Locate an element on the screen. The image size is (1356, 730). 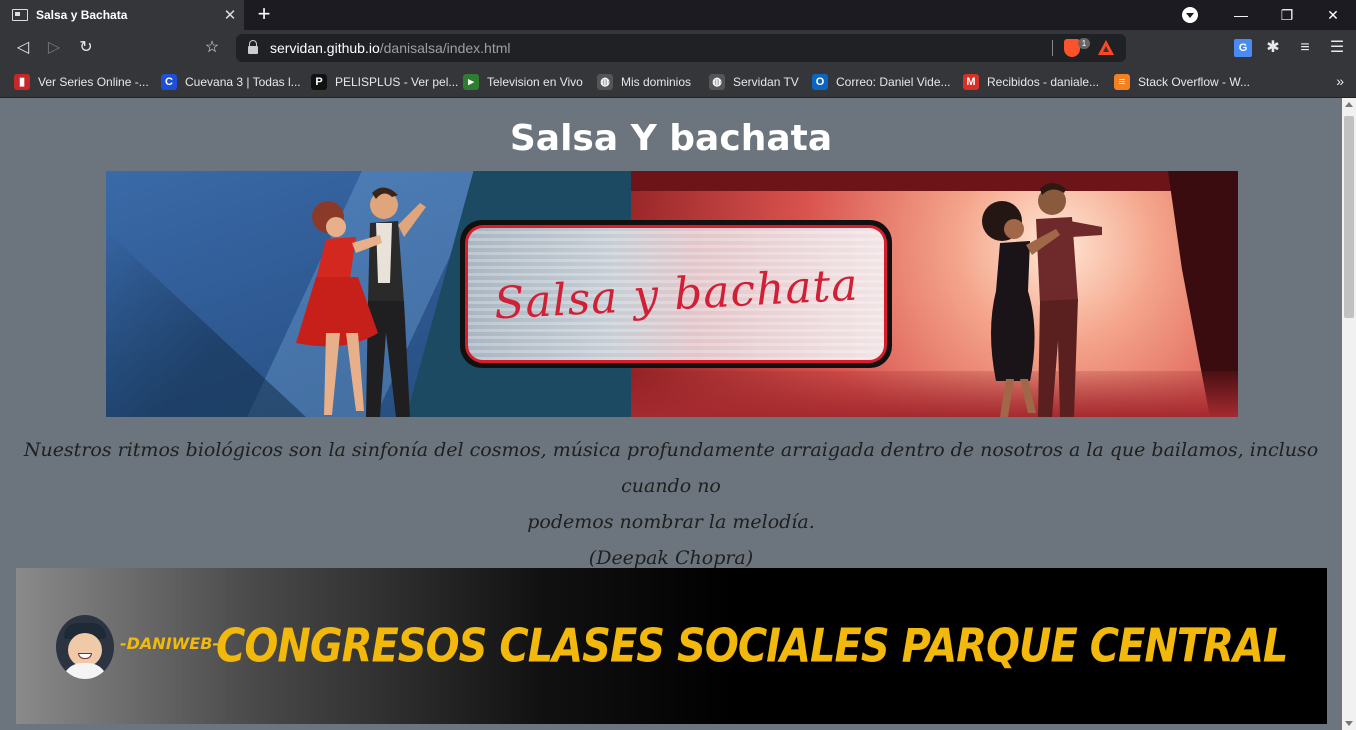
bookmark-favicon-icon: M is located at coordinates (971, 82).